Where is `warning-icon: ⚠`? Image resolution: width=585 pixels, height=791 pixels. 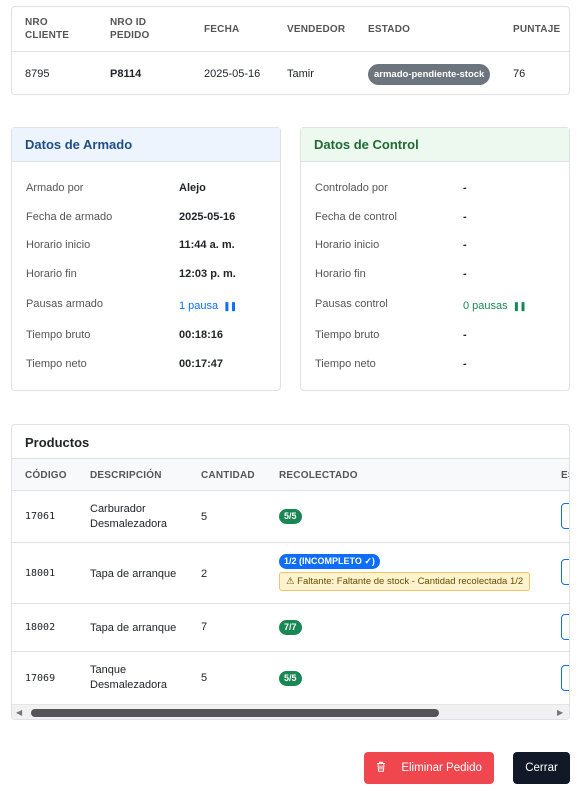
warning-icon: ⚠ is located at coordinates (290, 581).